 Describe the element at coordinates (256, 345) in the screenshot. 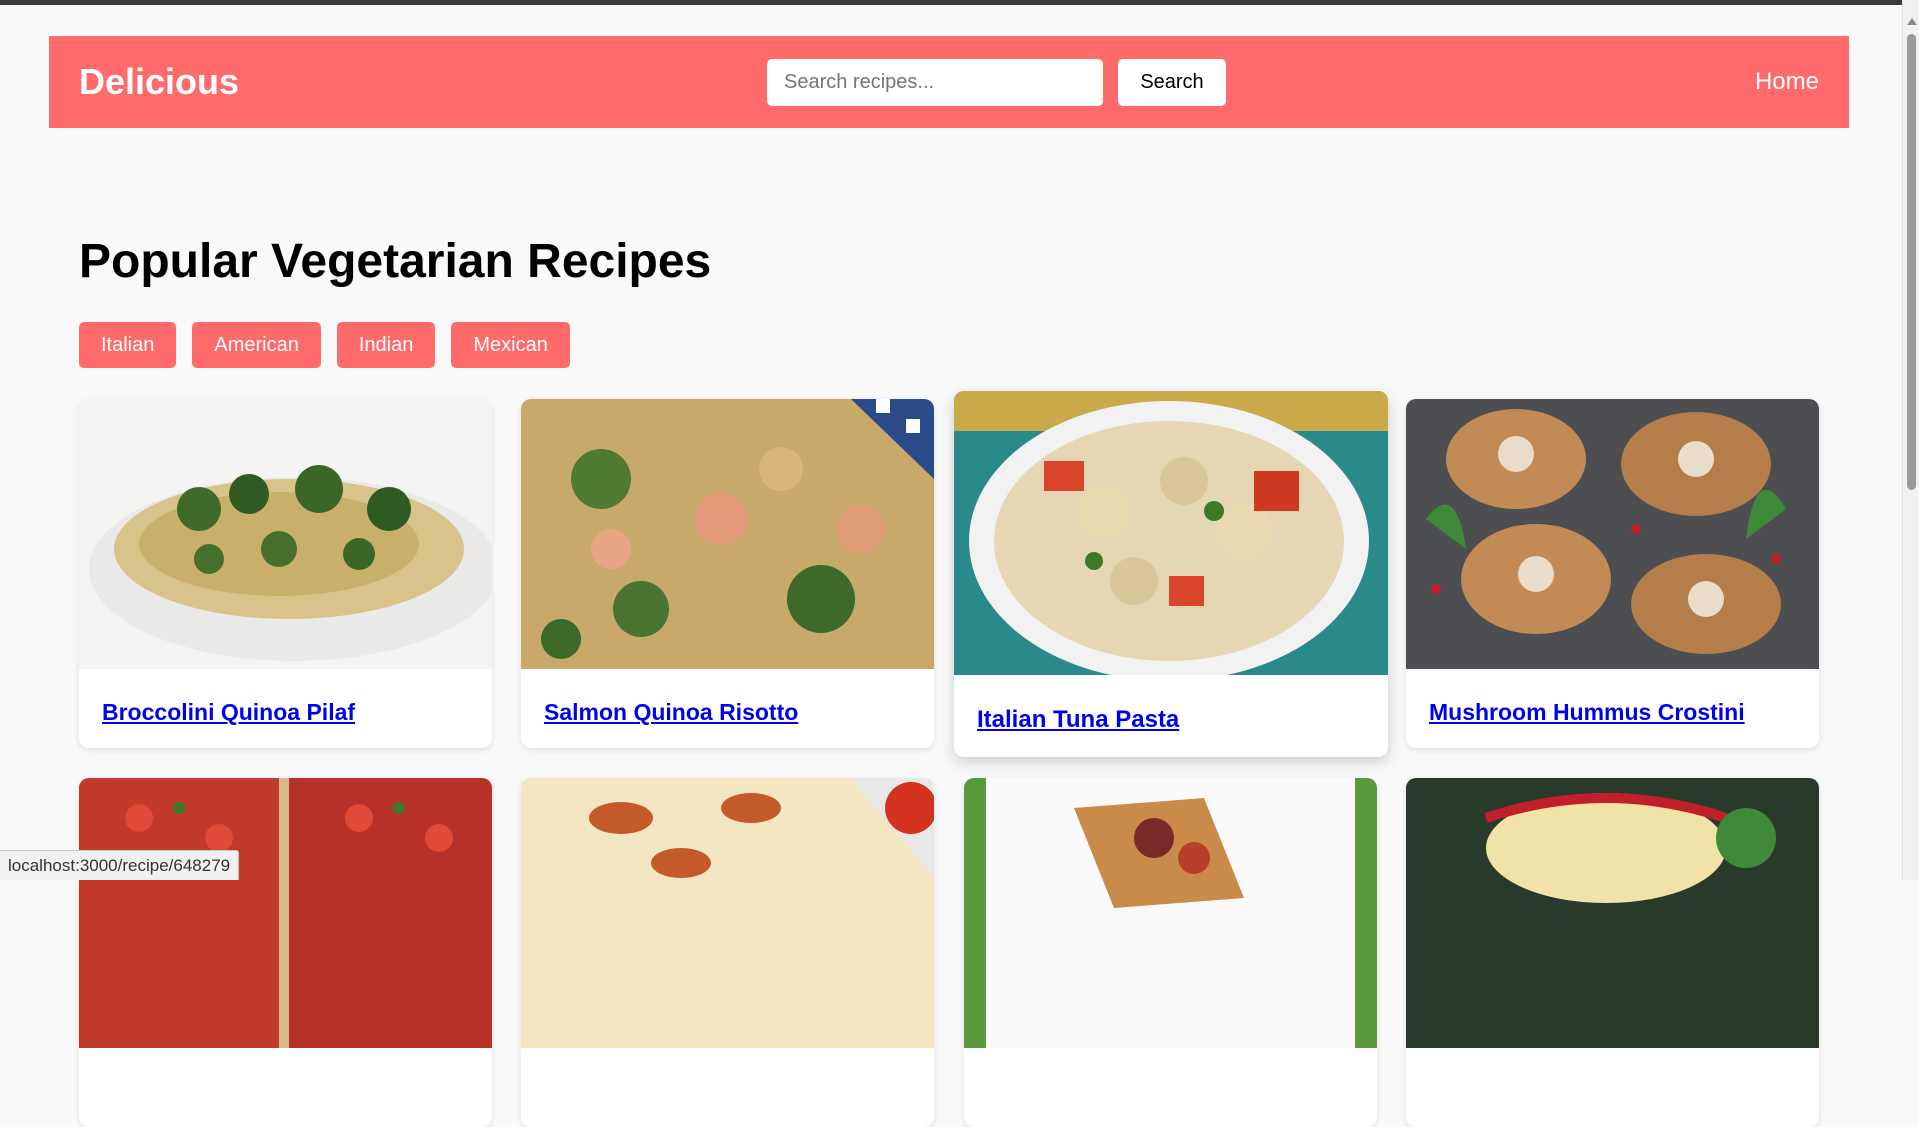

I see `cuisine-button-american: American` at that location.